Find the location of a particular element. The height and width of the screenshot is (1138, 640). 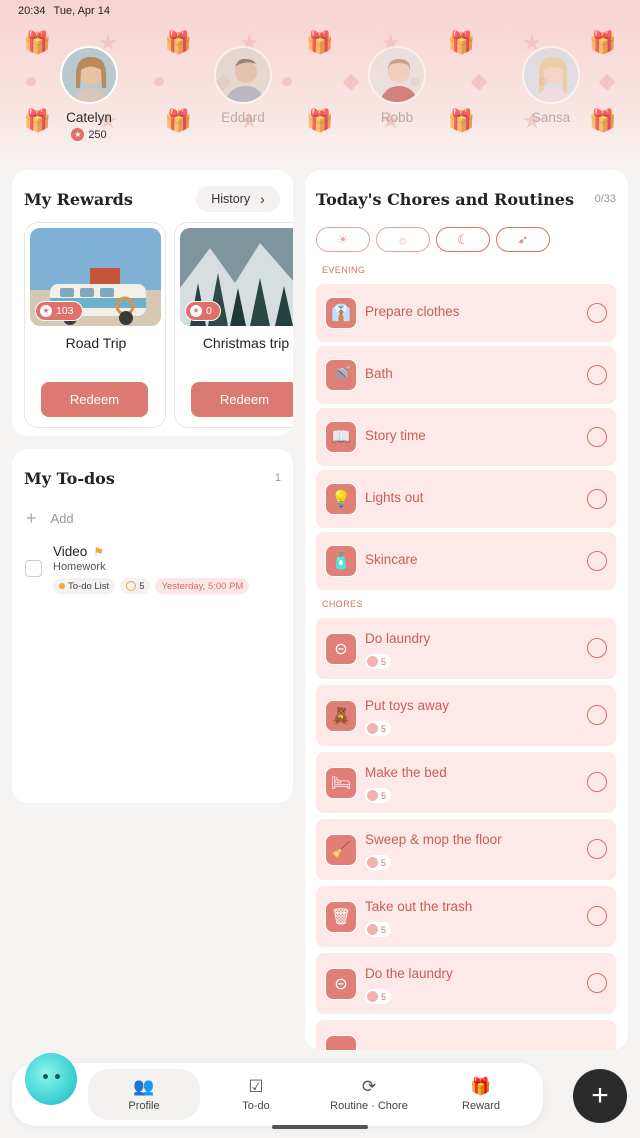

chore-item: 🧴 Skincare is located at coordinates (466, 561).